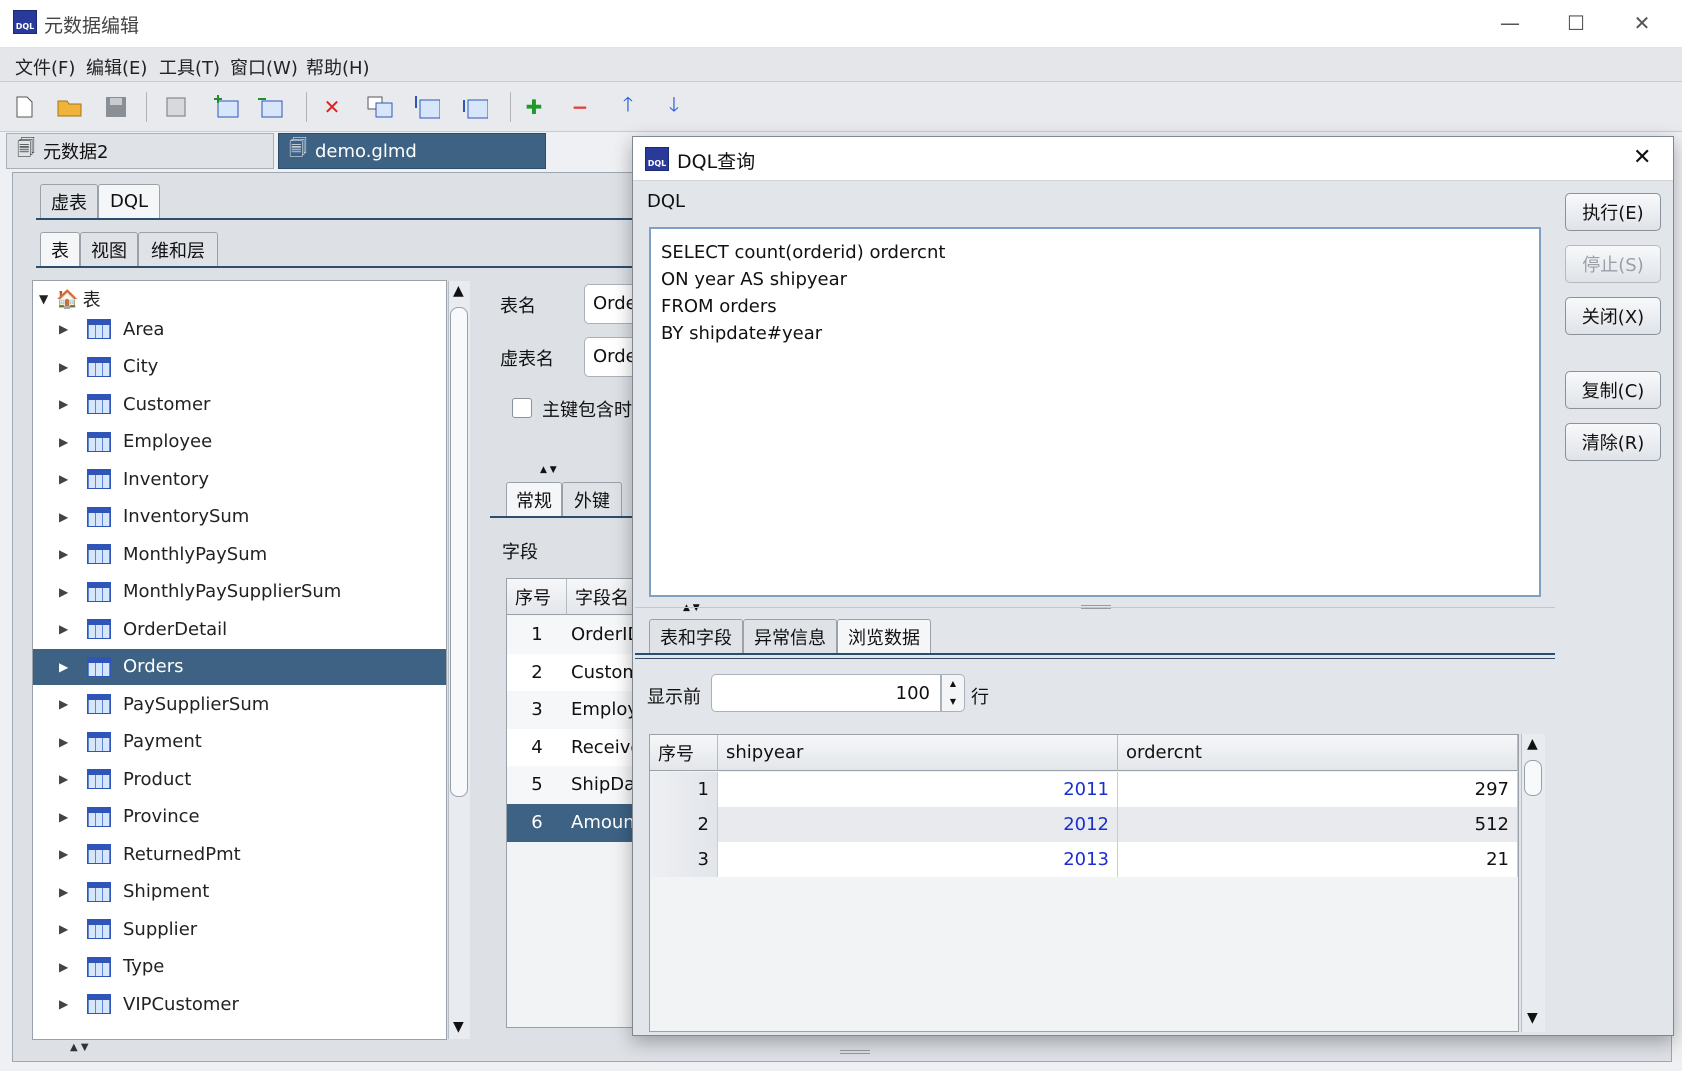 This screenshot has height=1071, width=1682. Describe the element at coordinates (1613, 212) in the screenshot. I see `execute-button: 执行(E)` at that location.